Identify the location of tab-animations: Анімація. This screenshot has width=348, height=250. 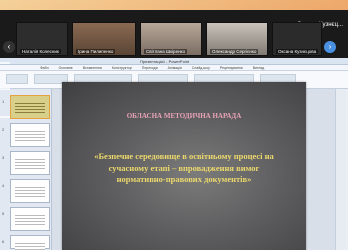
(175, 67).